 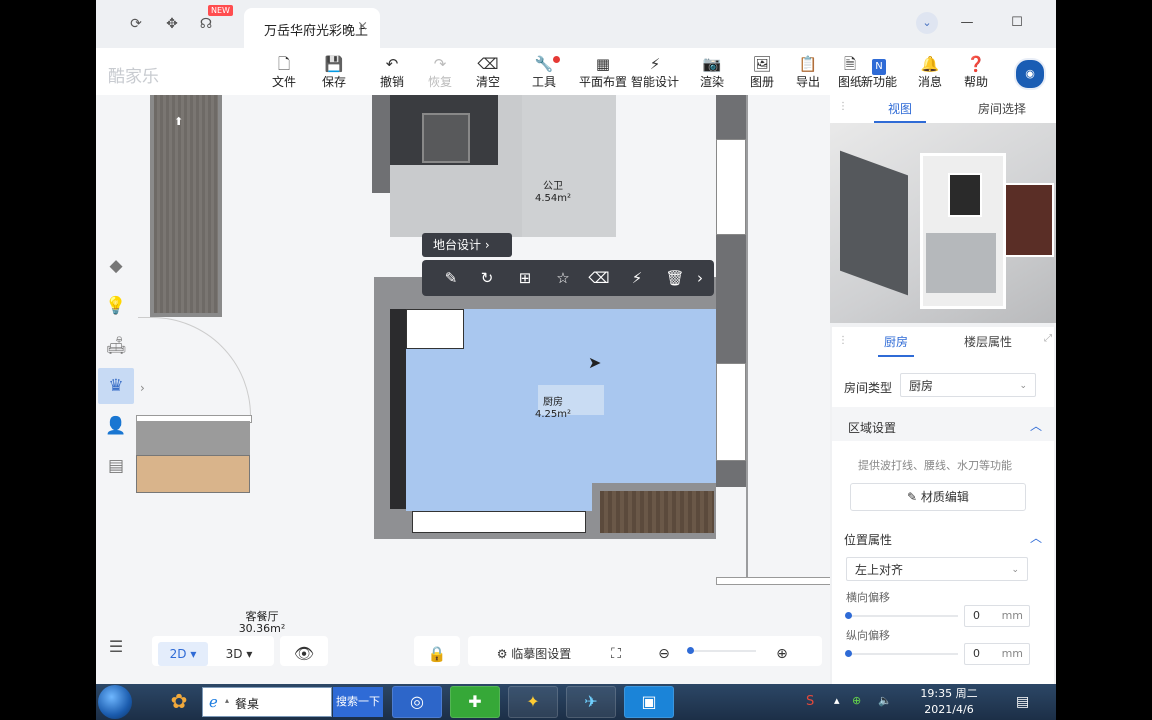 I want to click on chevron-down-icon: ⌄, so click(x=927, y=23).